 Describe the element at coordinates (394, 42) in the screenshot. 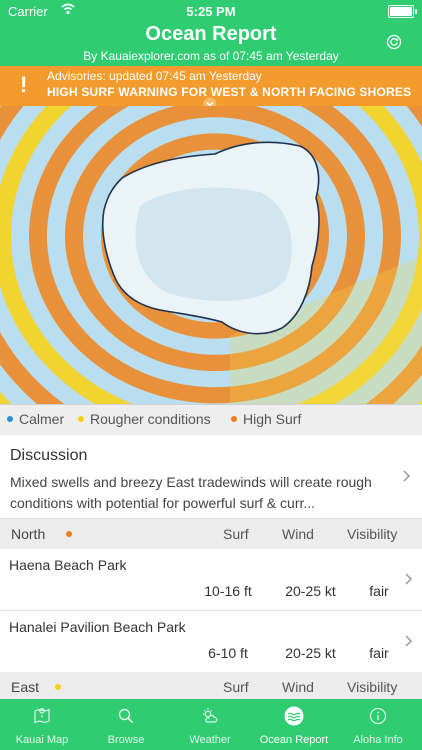

I see `refresh-icon` at that location.